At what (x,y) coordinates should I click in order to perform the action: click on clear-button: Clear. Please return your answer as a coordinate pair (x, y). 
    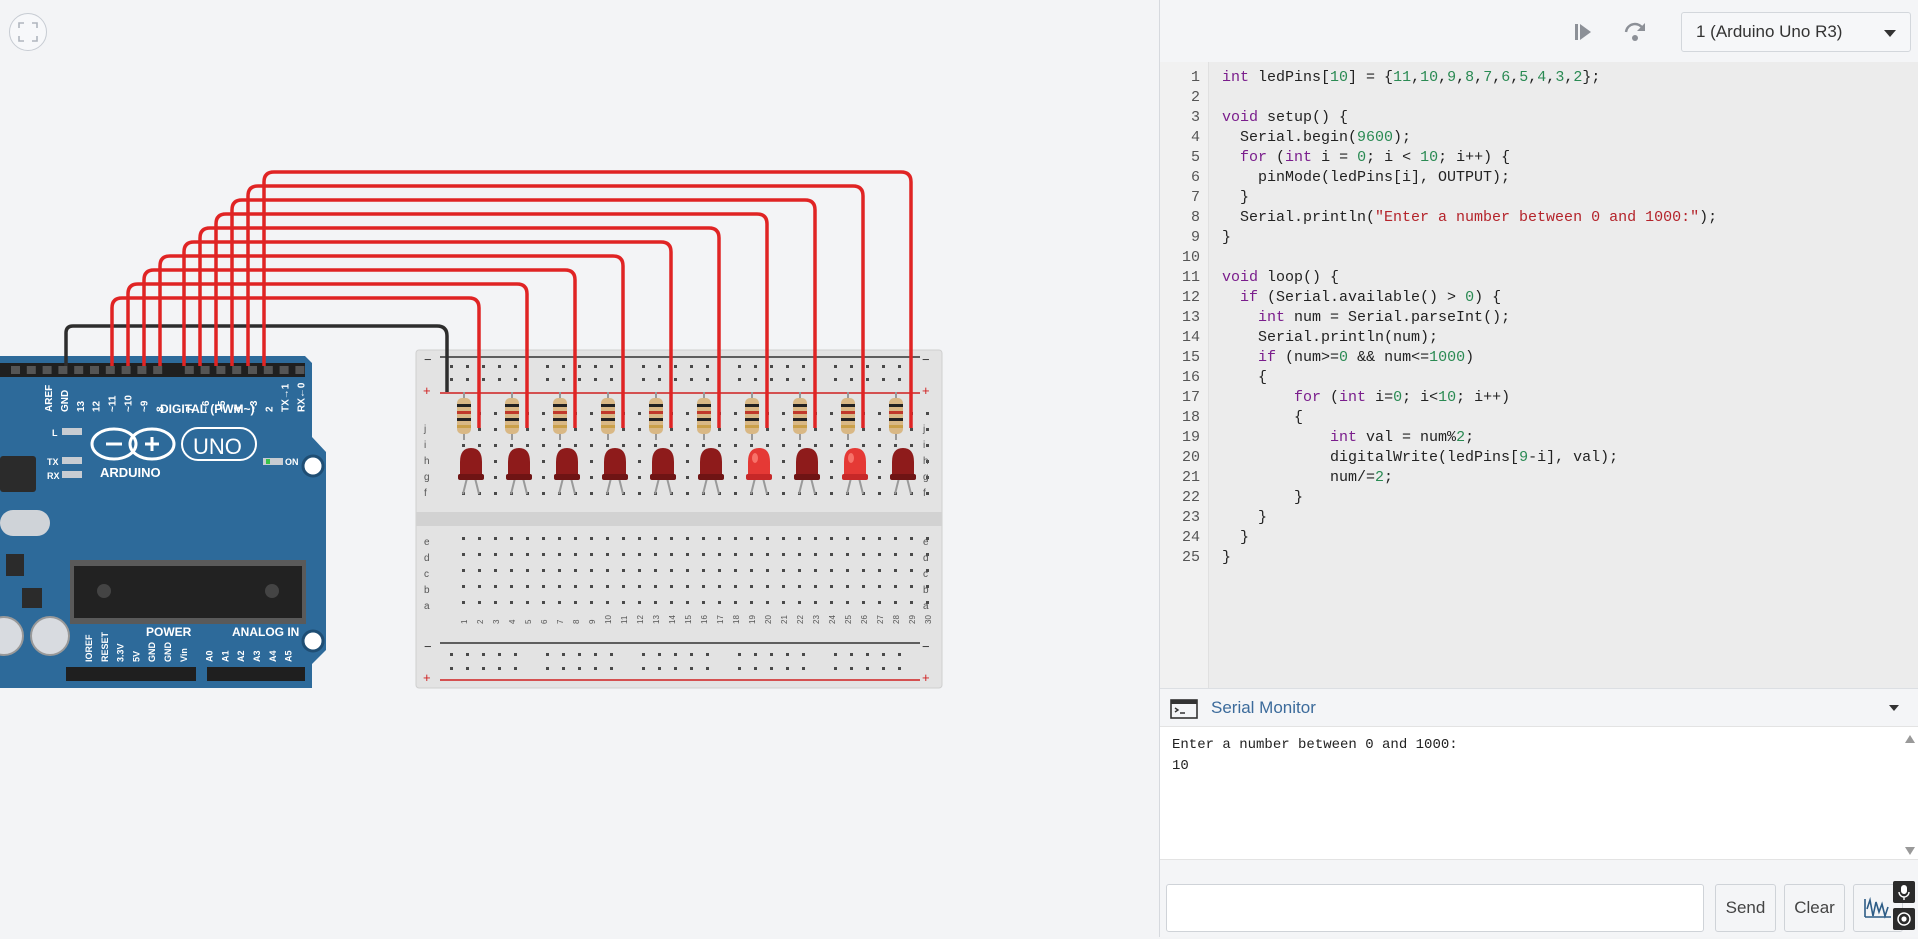
    Looking at the image, I should click on (1814, 908).